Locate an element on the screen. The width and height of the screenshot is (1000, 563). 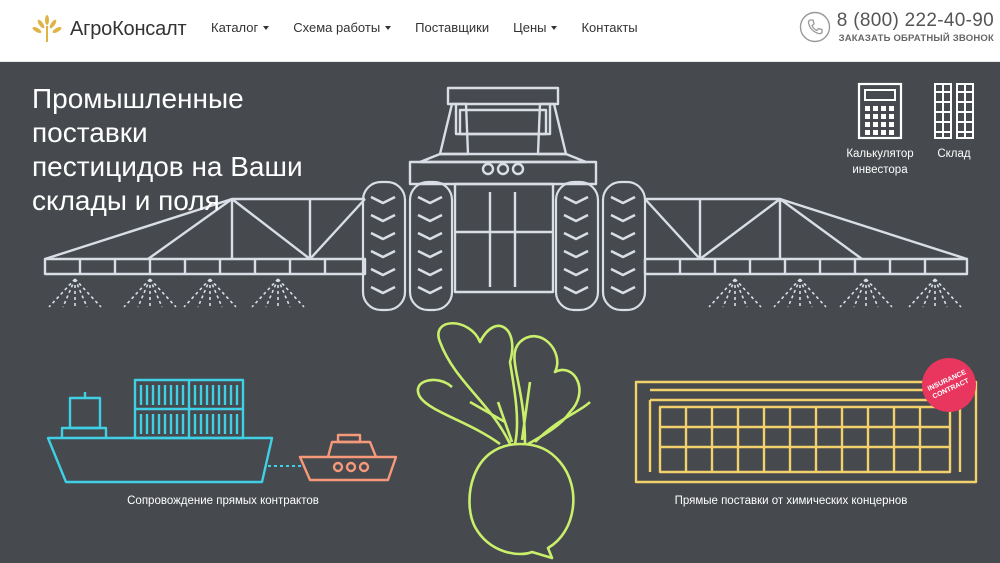
hero-title-line: склады и поля is located at coordinates (126, 200).